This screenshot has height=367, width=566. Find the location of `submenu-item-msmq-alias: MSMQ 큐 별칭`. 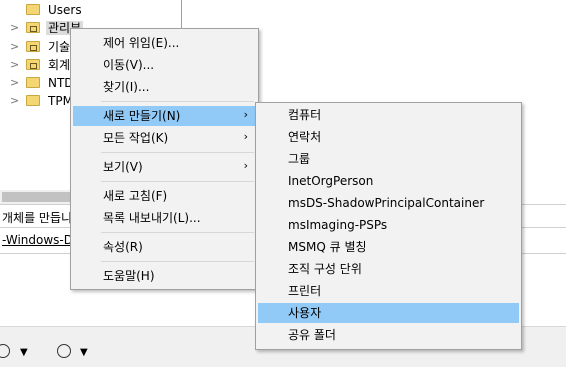

submenu-item-msmq-alias: MSMQ 큐 별칭 is located at coordinates (388, 247).